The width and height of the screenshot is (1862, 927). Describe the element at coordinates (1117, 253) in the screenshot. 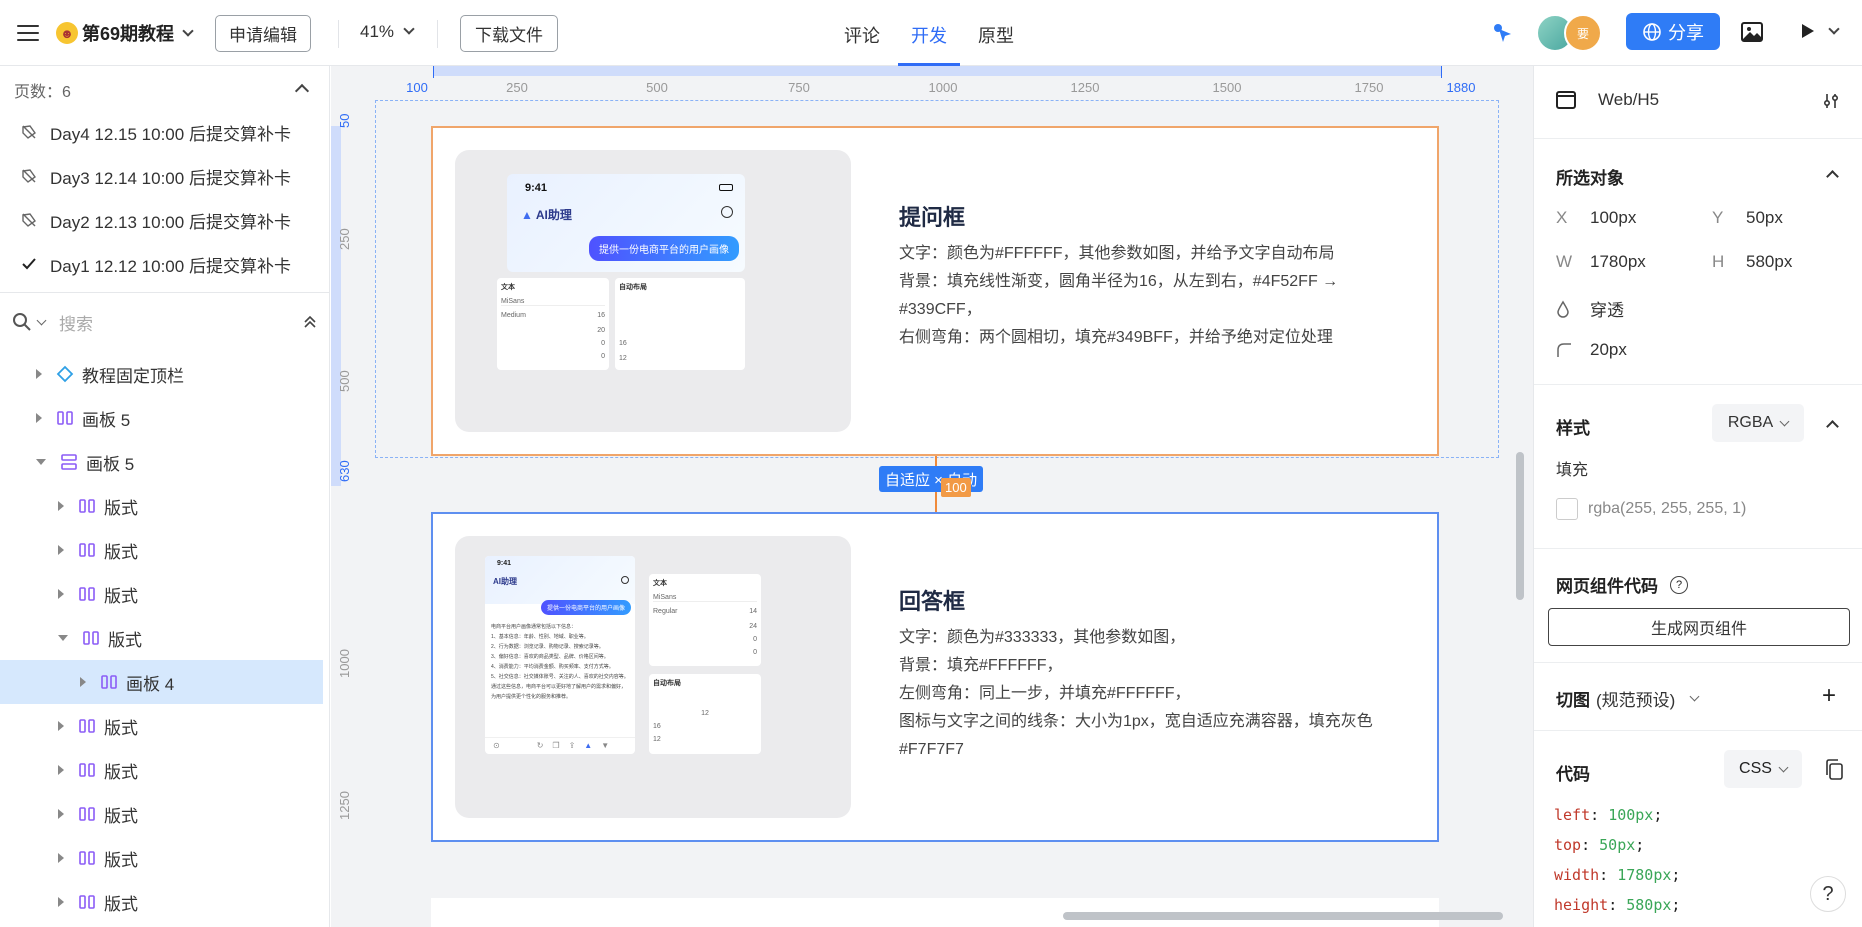

I see `desc-line: 文字：颜色为#FFFFFF，其他参数如图，并给予文字自动布局` at that location.